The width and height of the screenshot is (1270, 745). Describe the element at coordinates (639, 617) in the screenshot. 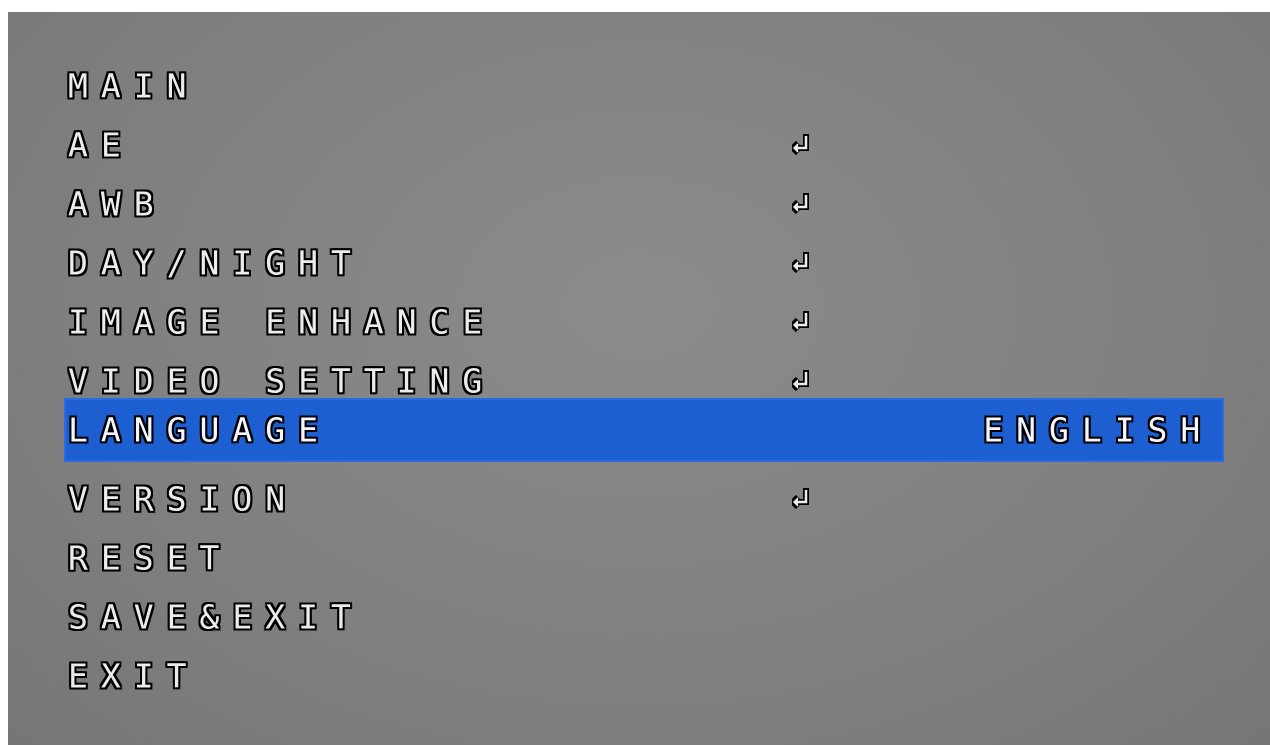

I see `menu-item-save-exit: SAVE&EXIT` at that location.